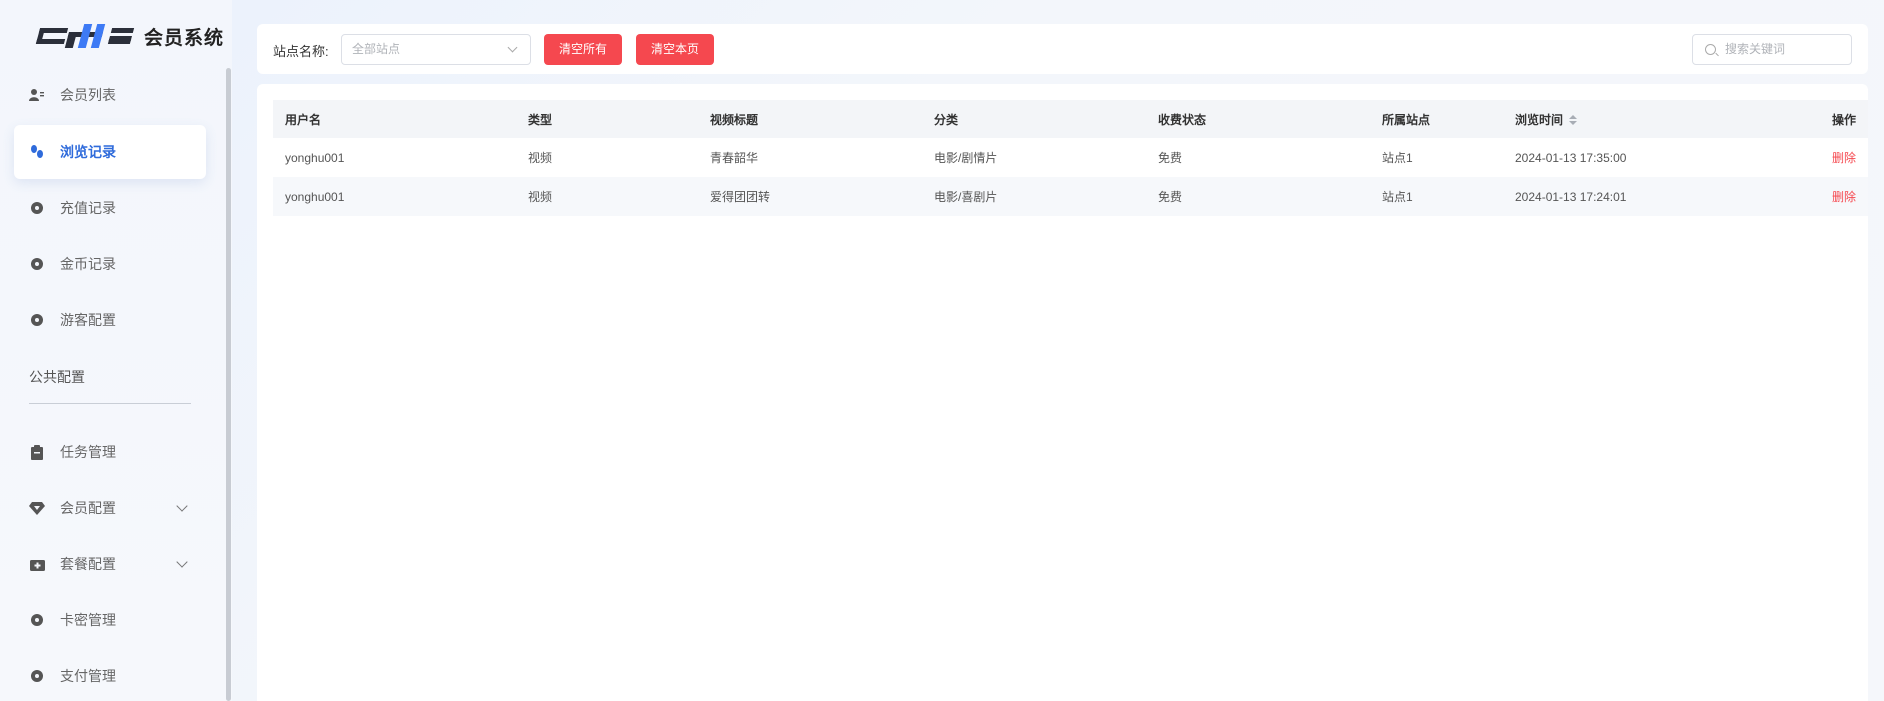  I want to click on member-list-icon, so click(37, 95).